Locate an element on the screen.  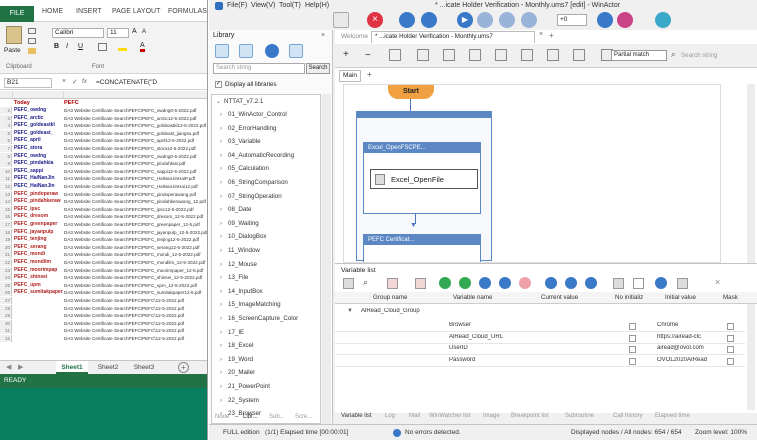
col-no-initialize: No initializ is located at coordinates (629, 297).